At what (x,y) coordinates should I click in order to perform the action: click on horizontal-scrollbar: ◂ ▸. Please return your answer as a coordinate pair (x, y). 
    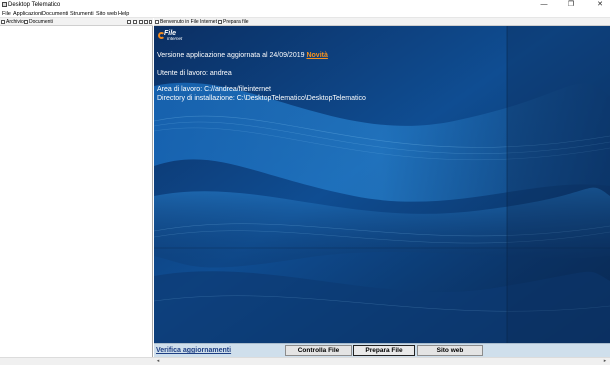
    Looking at the image, I should click on (305, 361).